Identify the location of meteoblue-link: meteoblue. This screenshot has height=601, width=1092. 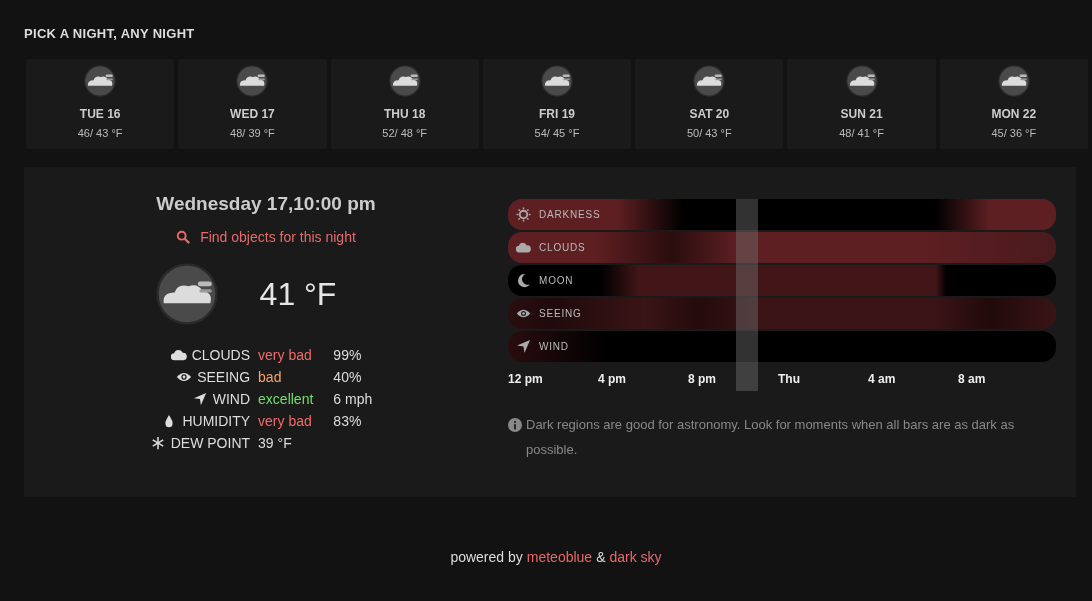
(559, 557).